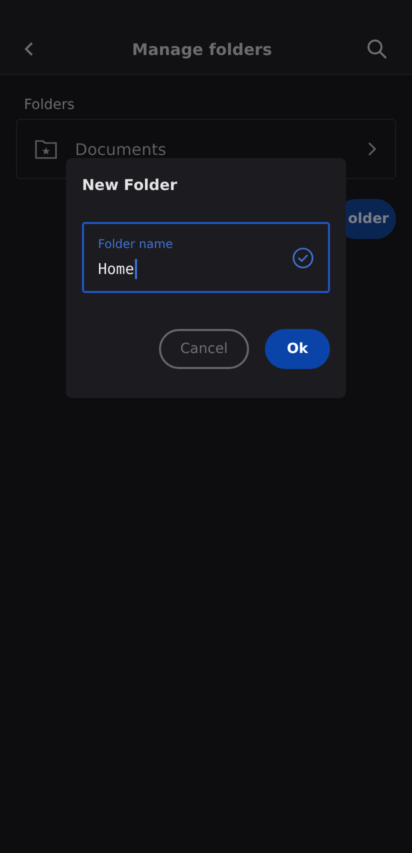  I want to click on folder-name-field: Folder name Home, so click(206, 257).